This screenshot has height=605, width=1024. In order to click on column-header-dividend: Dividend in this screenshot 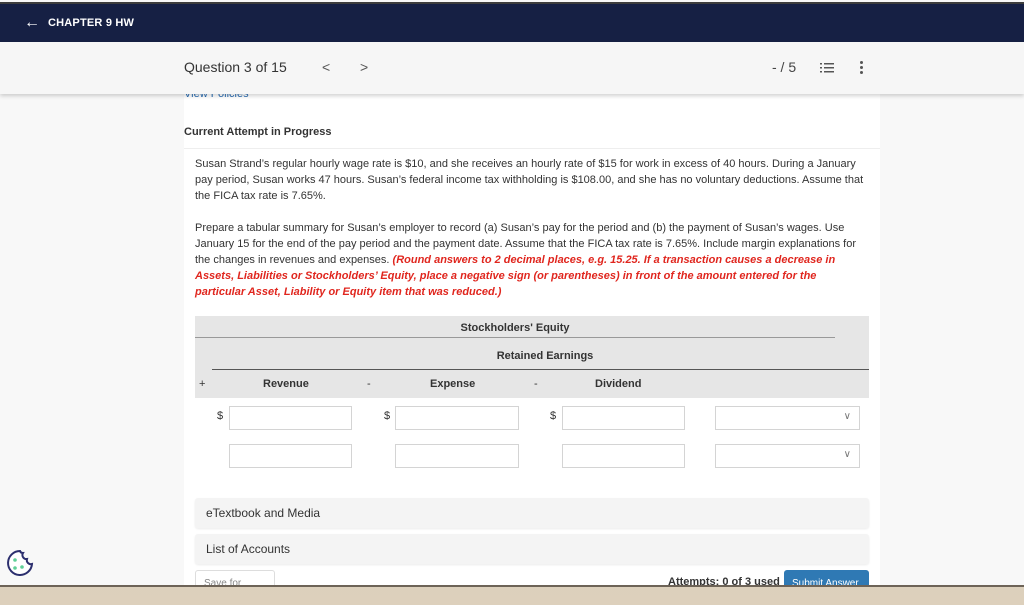, I will do `click(618, 384)`.